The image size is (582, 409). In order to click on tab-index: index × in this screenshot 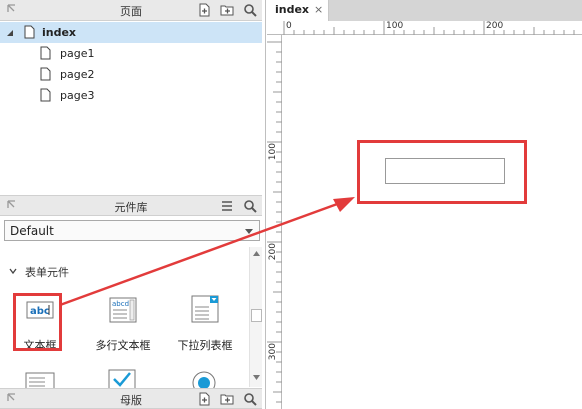, I will do `click(298, 10)`.